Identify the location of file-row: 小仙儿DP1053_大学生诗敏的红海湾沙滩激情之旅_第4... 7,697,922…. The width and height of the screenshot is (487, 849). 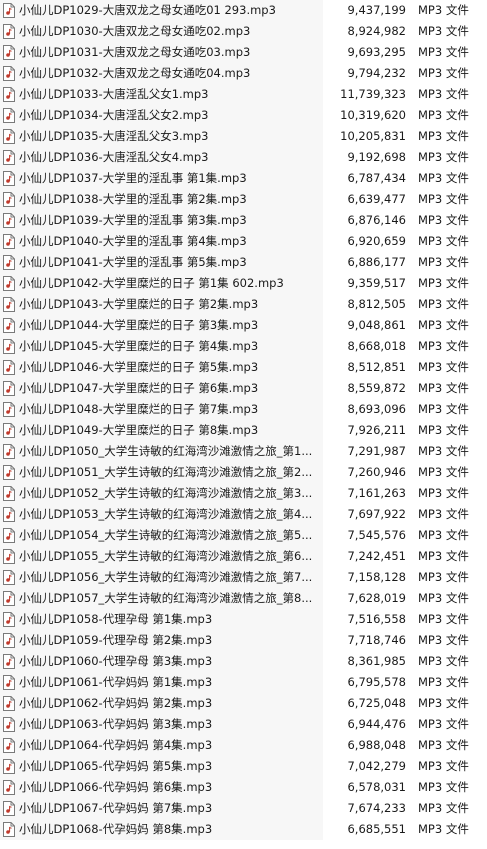
(243, 514).